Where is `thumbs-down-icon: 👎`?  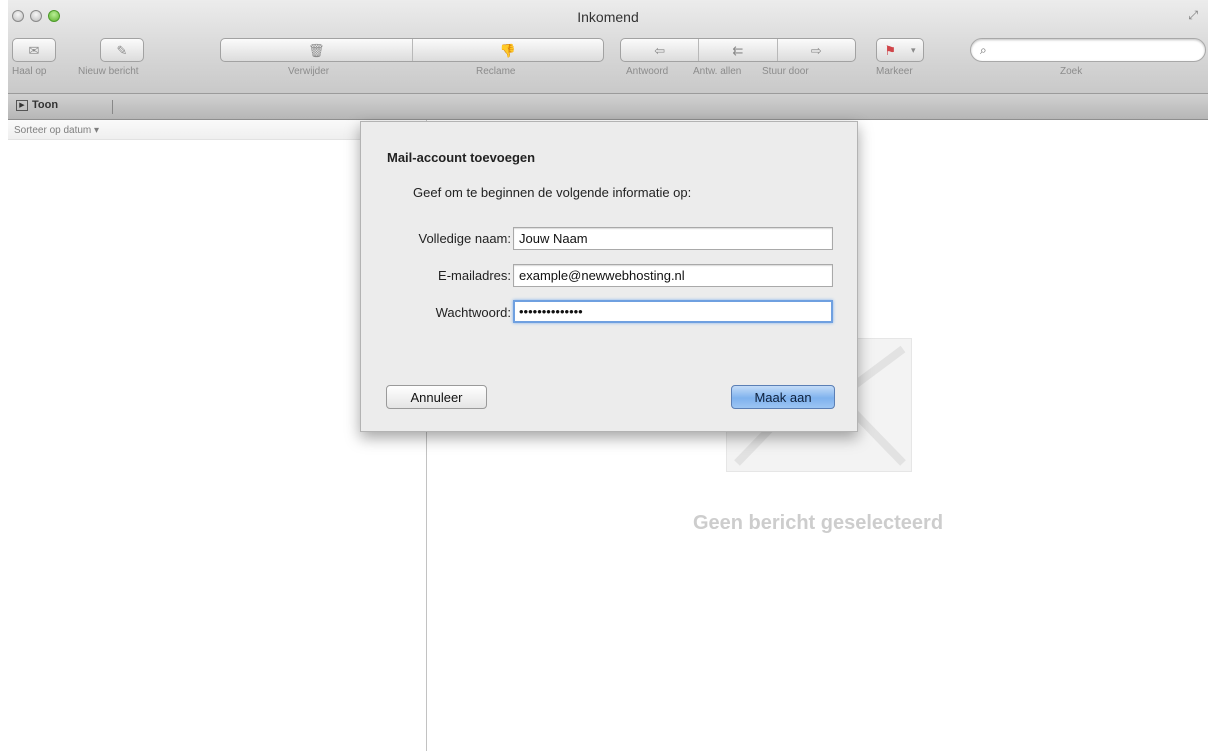
thumbs-down-icon: 👎 is located at coordinates (507, 50).